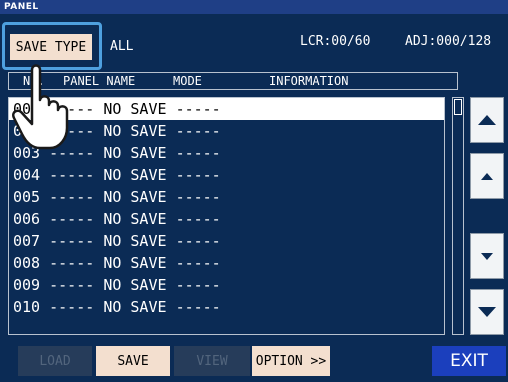 This screenshot has height=382, width=508. Describe the element at coordinates (254, 7) in the screenshot. I see `window-title: PANEL` at that location.